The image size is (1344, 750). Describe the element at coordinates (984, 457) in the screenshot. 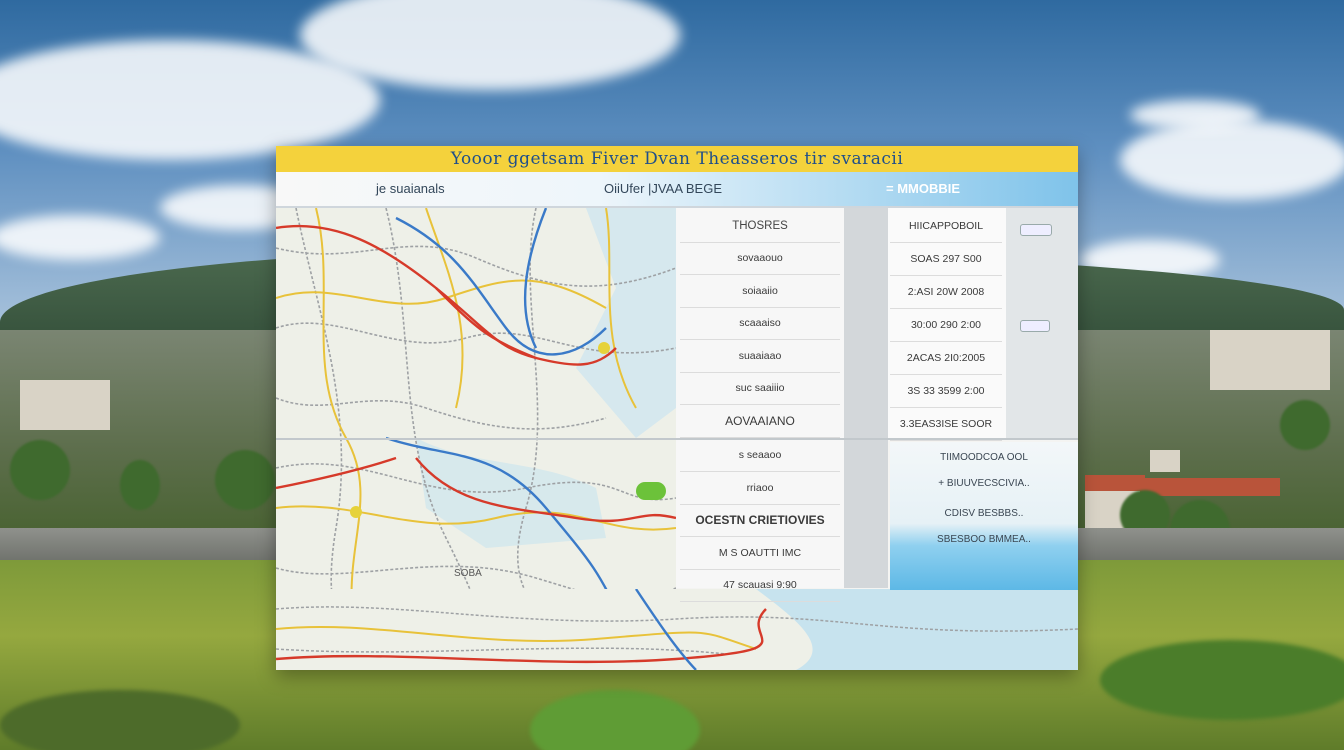

I see `info-line: TIIMOODCOA OOL` at that location.